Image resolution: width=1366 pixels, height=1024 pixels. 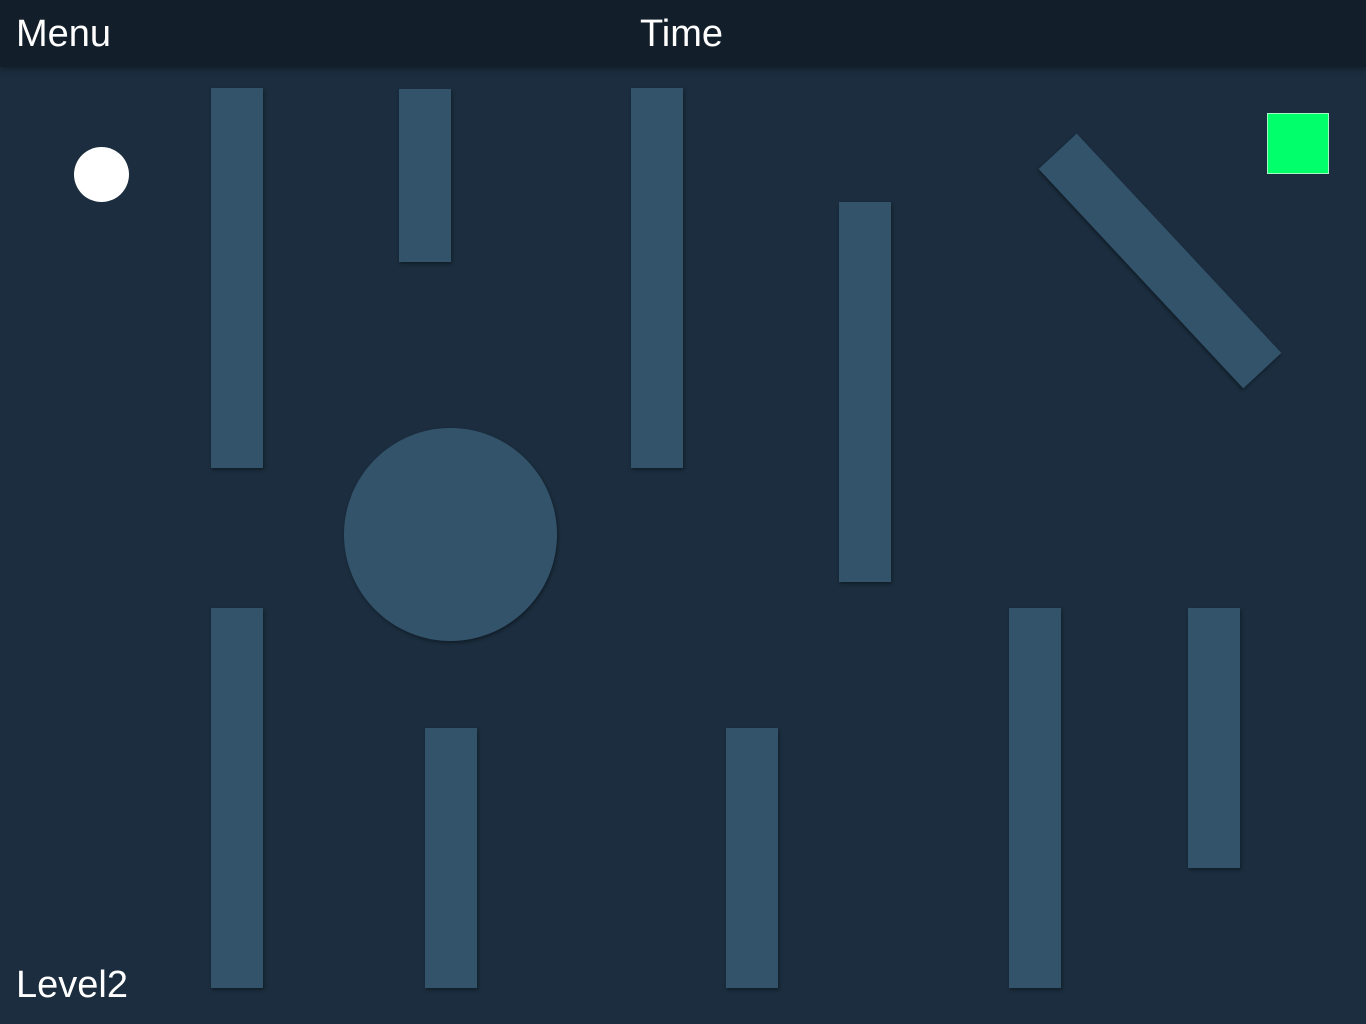 What do you see at coordinates (450, 534) in the screenshot?
I see `round-obstacle` at bounding box center [450, 534].